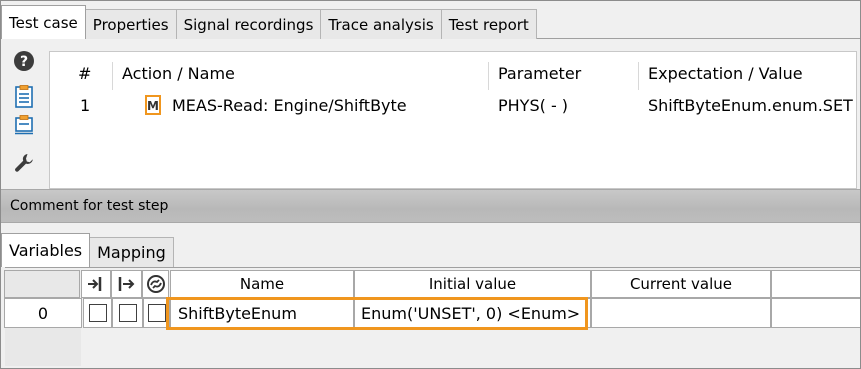 Image resolution: width=861 pixels, height=369 pixels. I want to click on variable-initial-value-cell: Enum('UNSET', 0) <Enum>, so click(472, 313).